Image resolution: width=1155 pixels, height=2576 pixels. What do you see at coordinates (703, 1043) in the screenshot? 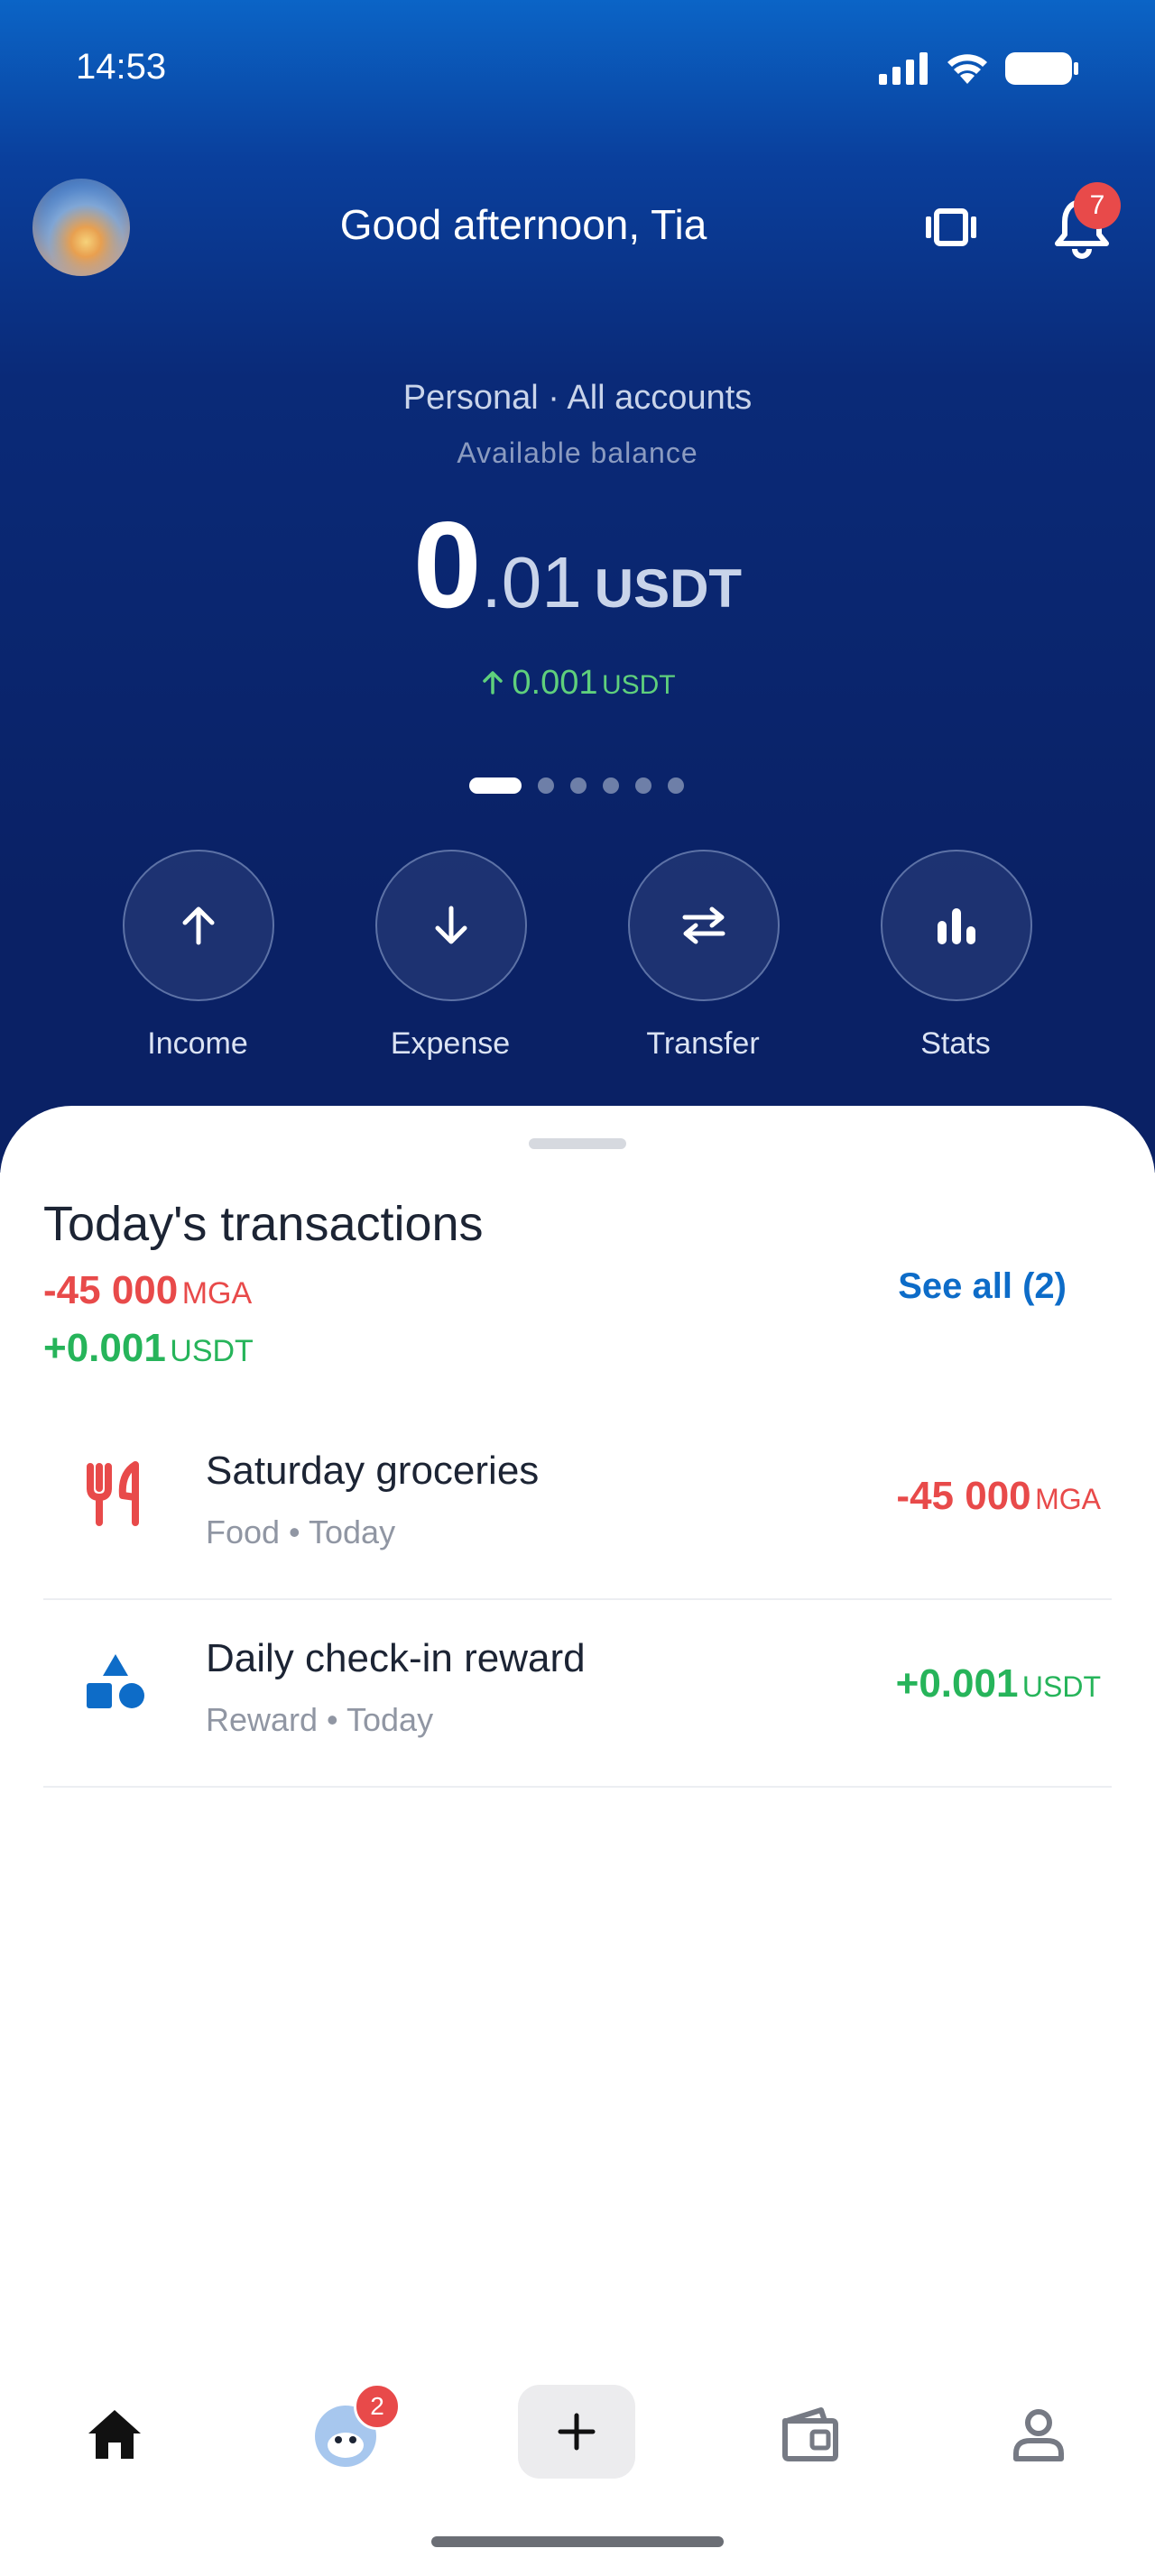
I see `transfer-label: Transfer` at bounding box center [703, 1043].